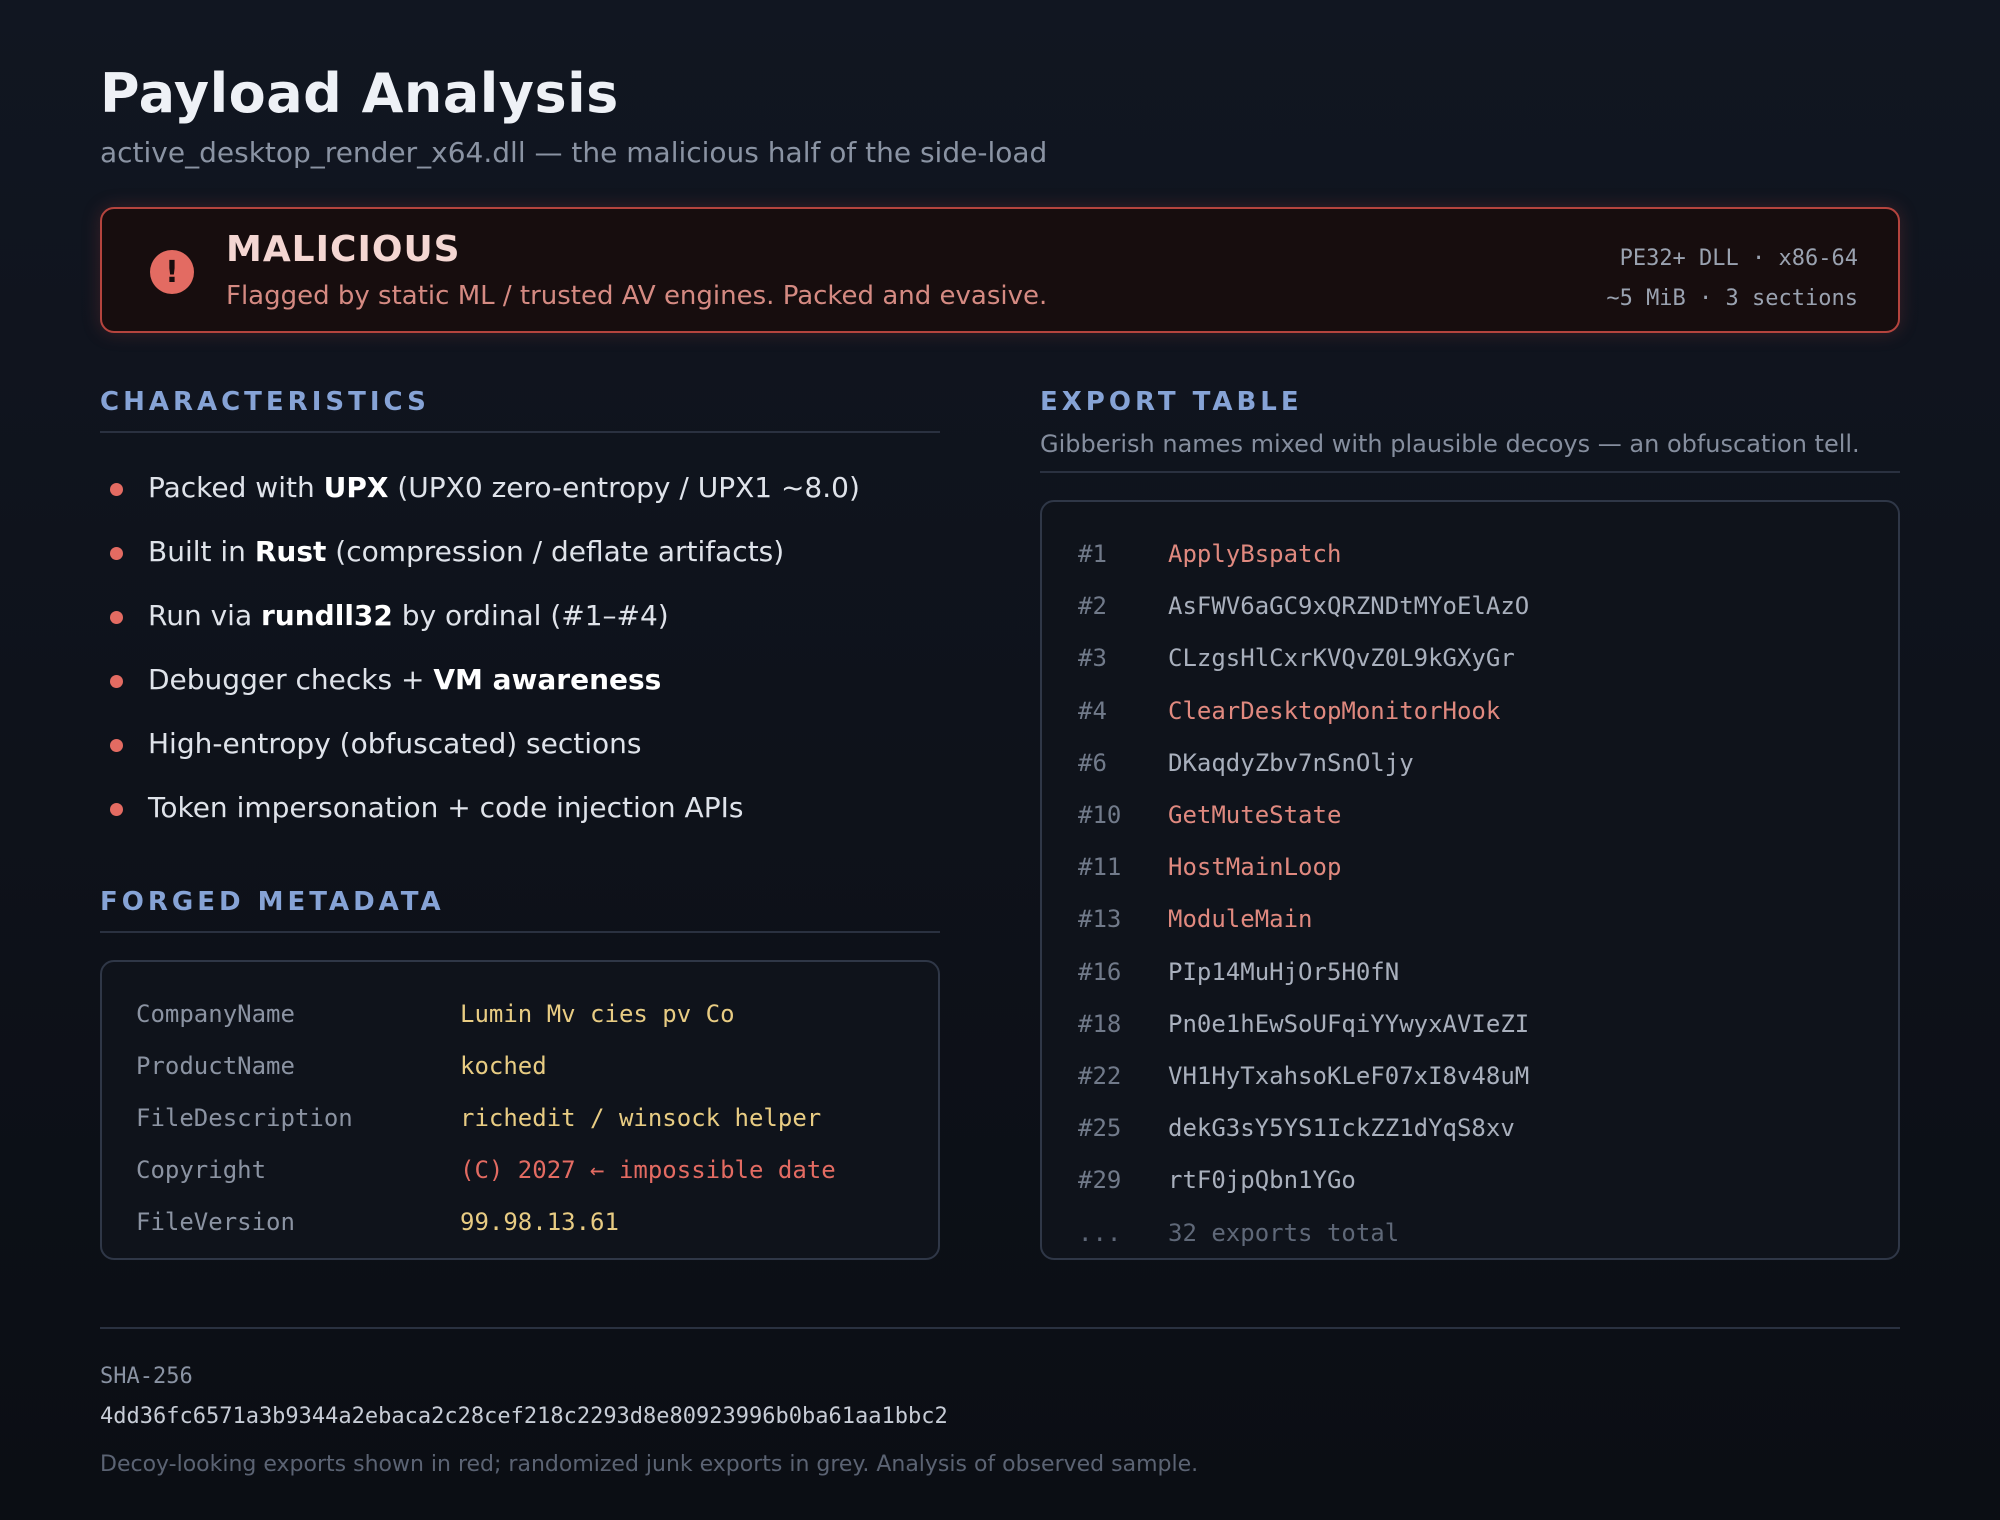 Image resolution: width=2000 pixels, height=1520 pixels. I want to click on metadata-value: 99.98.13.61, so click(539, 1222).